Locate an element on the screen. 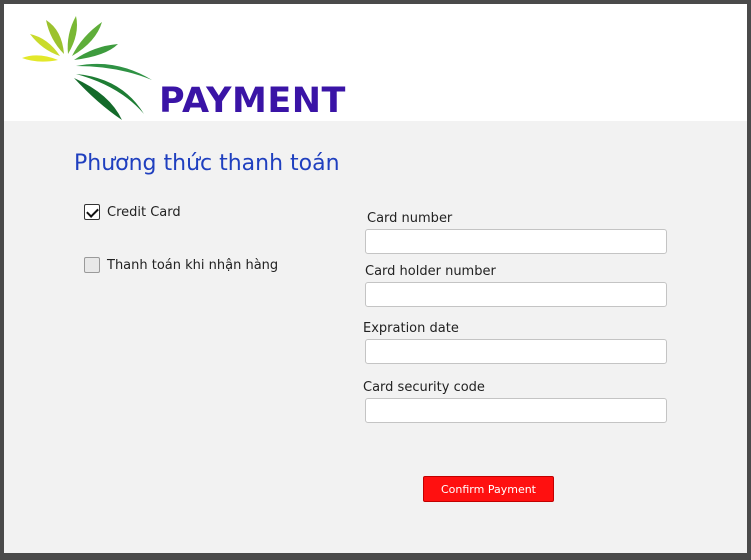  security-code-input is located at coordinates (516, 410).